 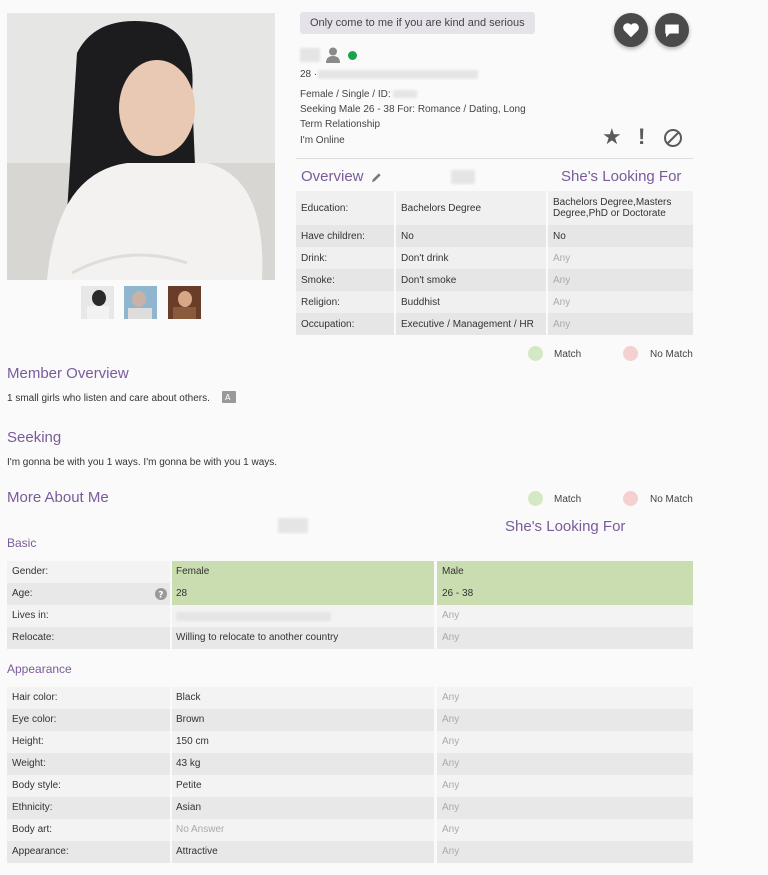 What do you see at coordinates (309, 74) in the screenshot?
I see `age-line: 28 ·` at bounding box center [309, 74].